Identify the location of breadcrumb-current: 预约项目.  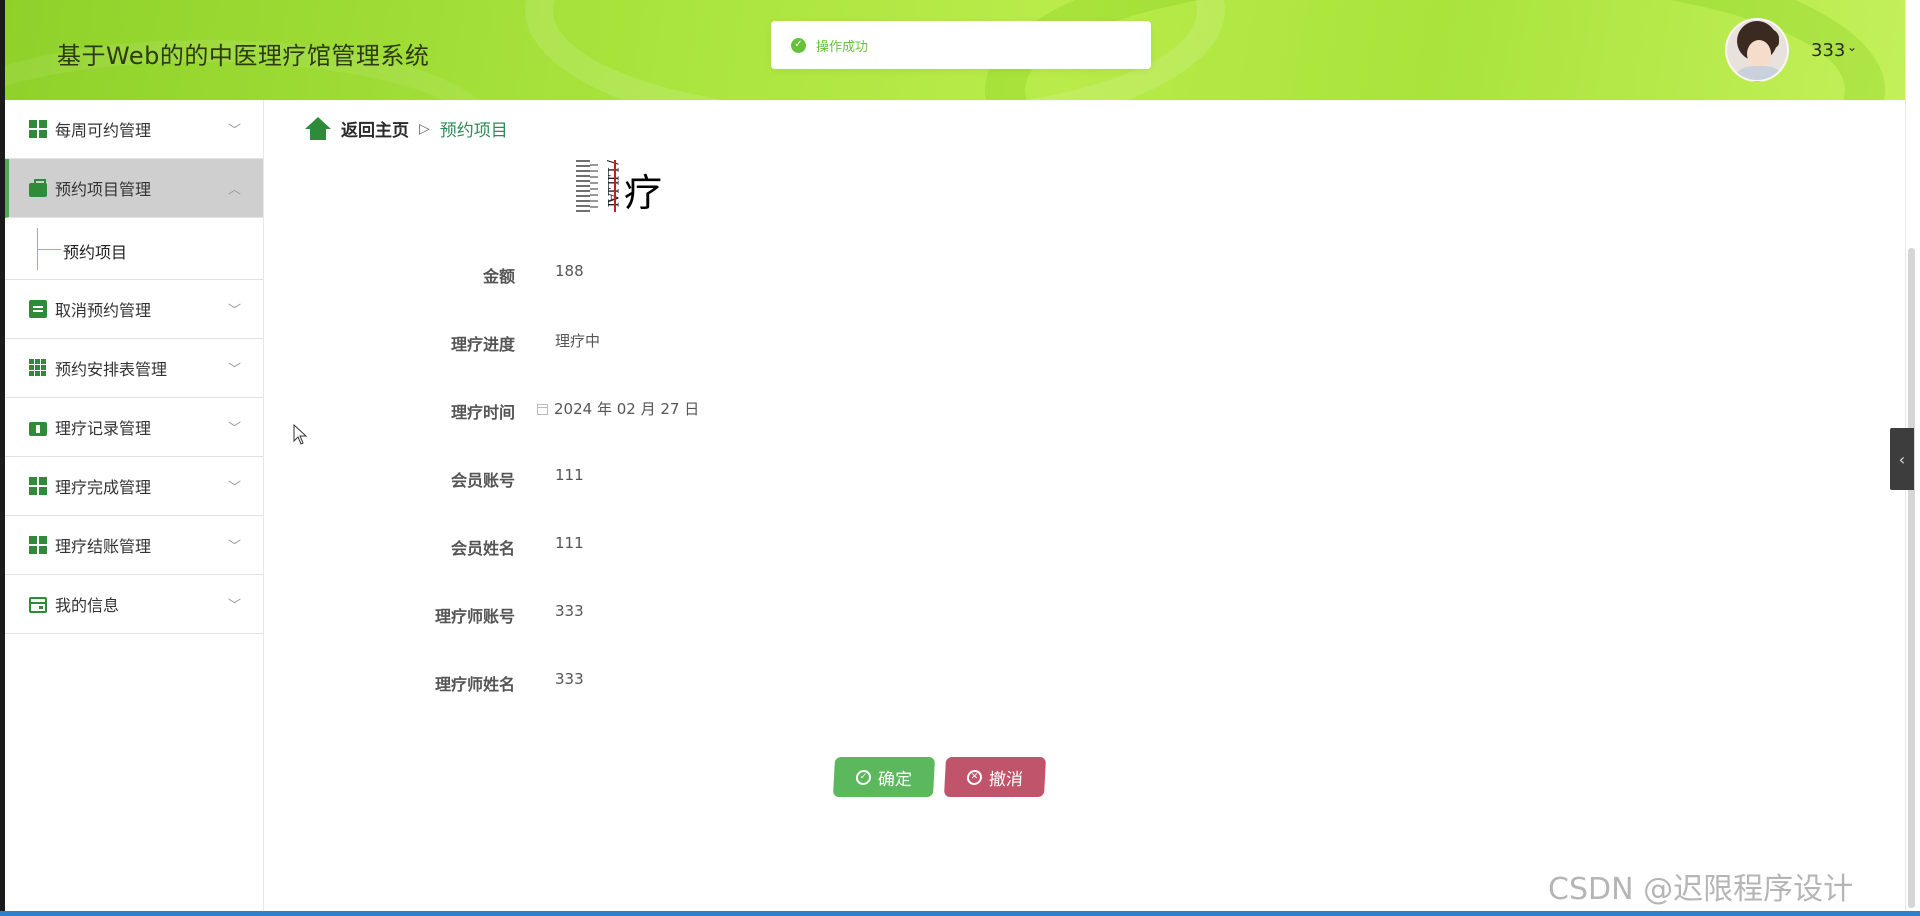
(473, 131).